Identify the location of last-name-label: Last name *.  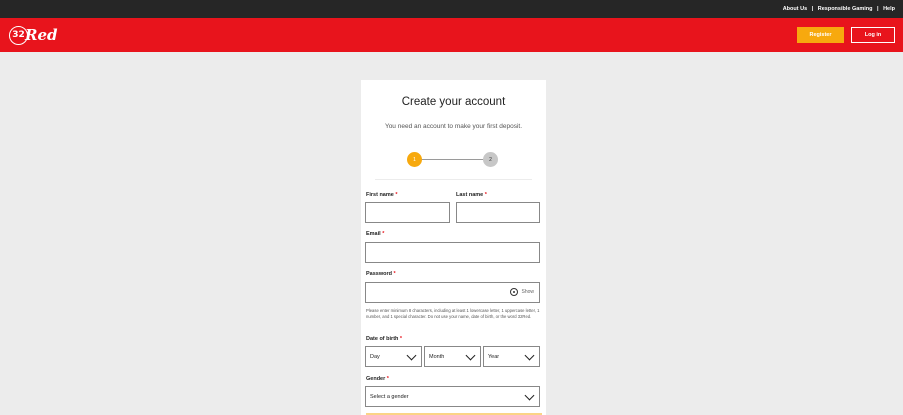
(471, 195).